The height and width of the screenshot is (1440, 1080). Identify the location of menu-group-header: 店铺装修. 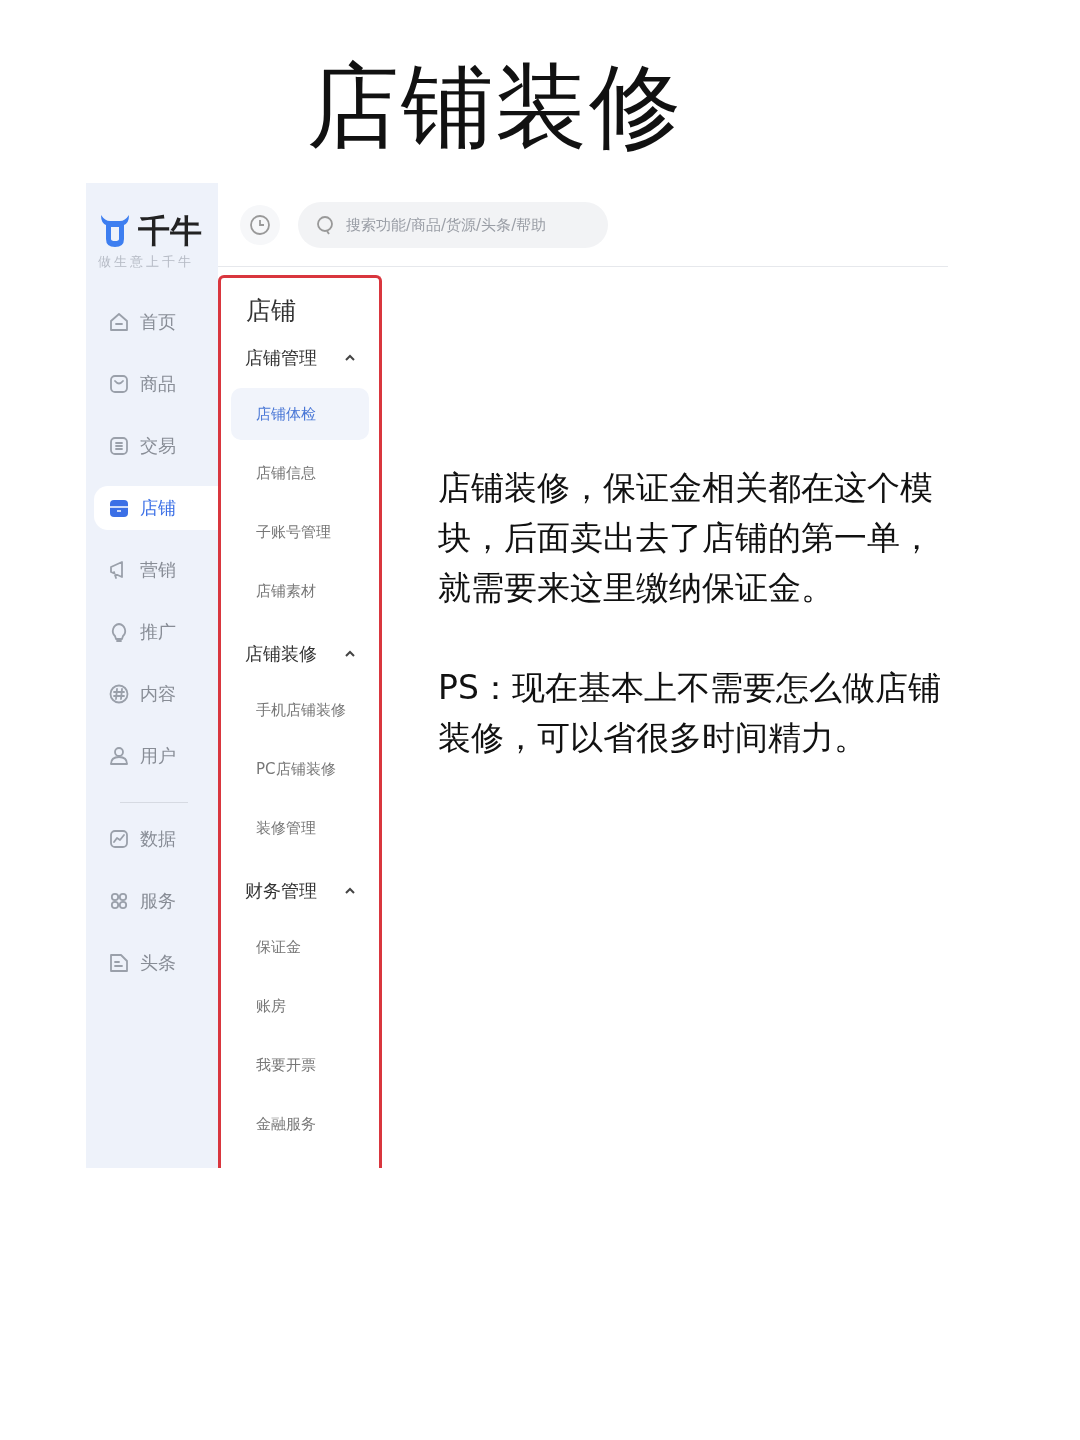
(300, 654).